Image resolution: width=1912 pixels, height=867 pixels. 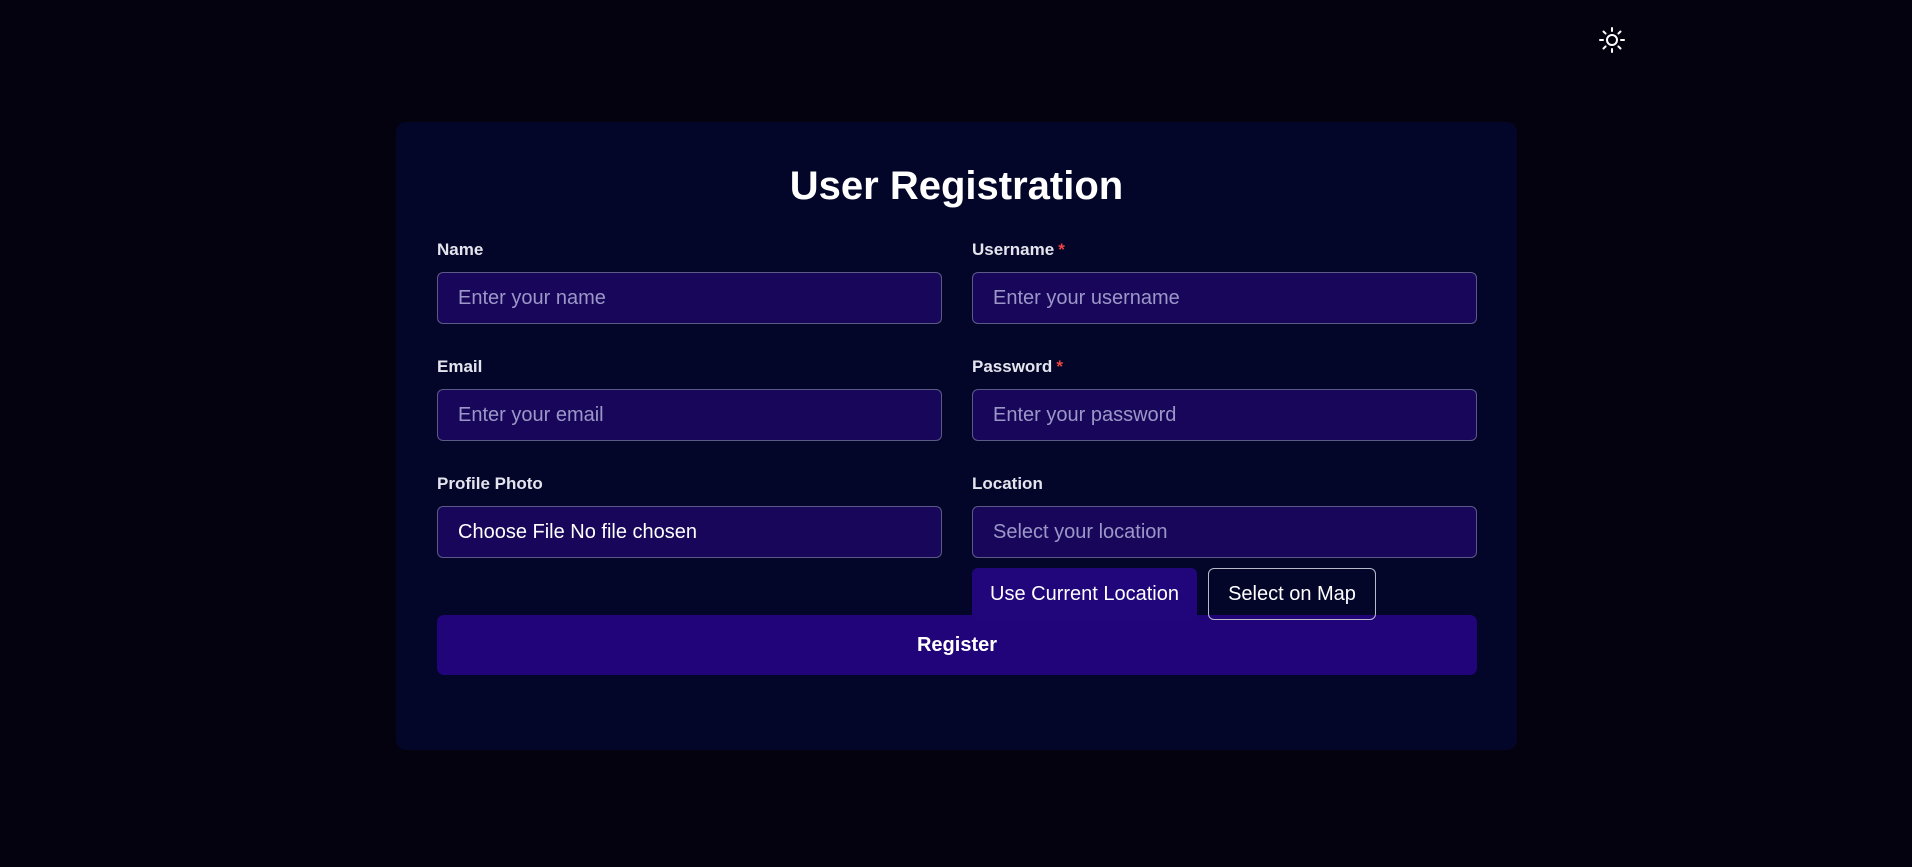 I want to click on email-field-group: Email Enter your email, so click(x=689, y=415).